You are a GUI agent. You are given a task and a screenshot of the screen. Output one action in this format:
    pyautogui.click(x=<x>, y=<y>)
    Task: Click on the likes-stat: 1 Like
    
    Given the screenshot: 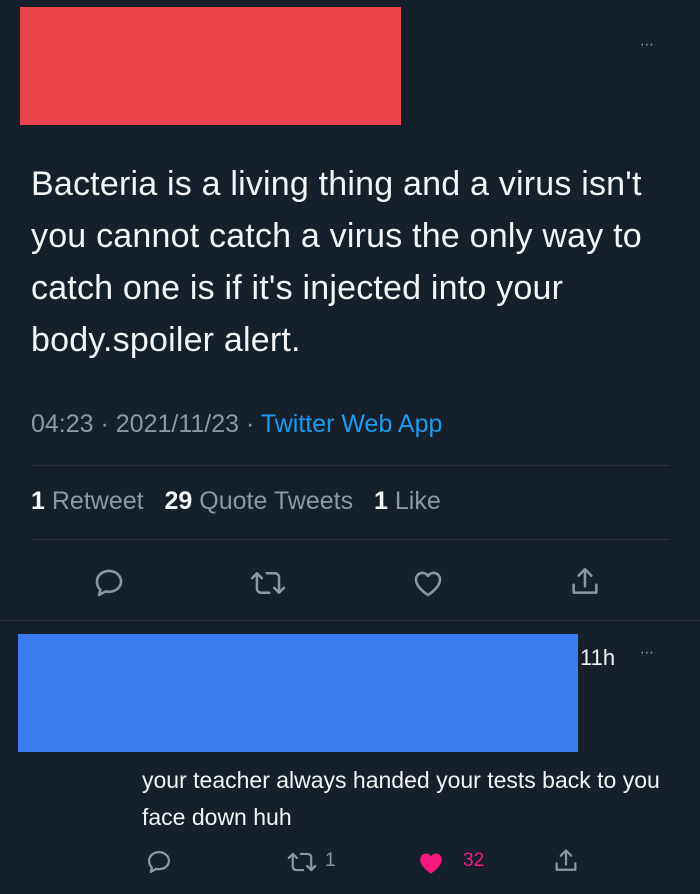 What is the action you would take?
    pyautogui.click(x=407, y=501)
    